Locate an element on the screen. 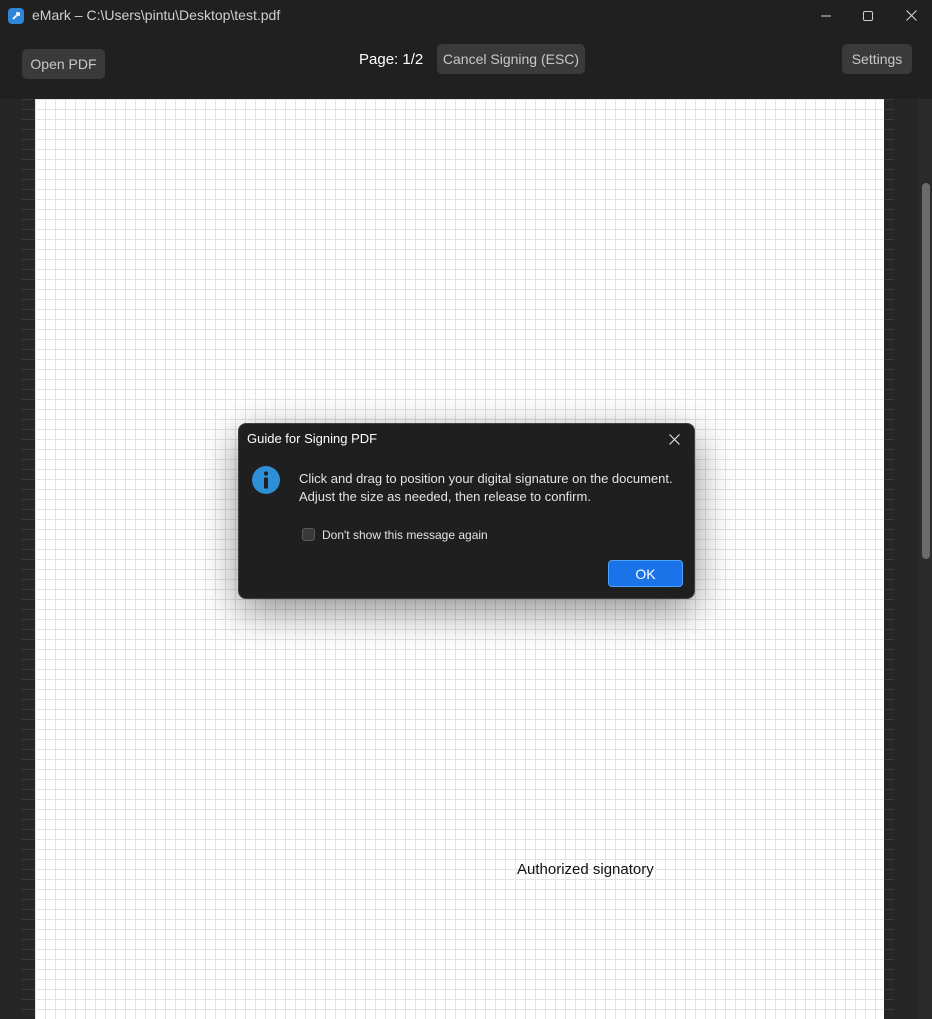 The image size is (932, 1019). maximize-icon is located at coordinates (868, 15).